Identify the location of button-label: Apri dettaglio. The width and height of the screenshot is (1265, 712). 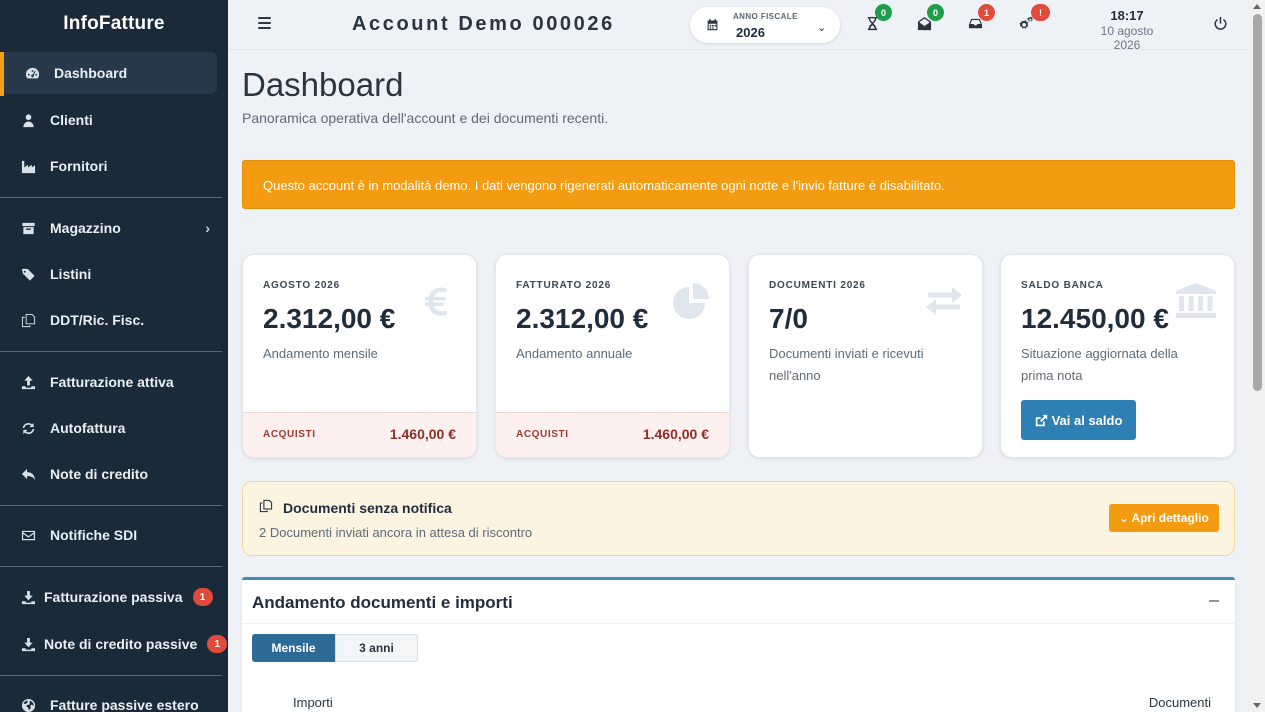
(1170, 518).